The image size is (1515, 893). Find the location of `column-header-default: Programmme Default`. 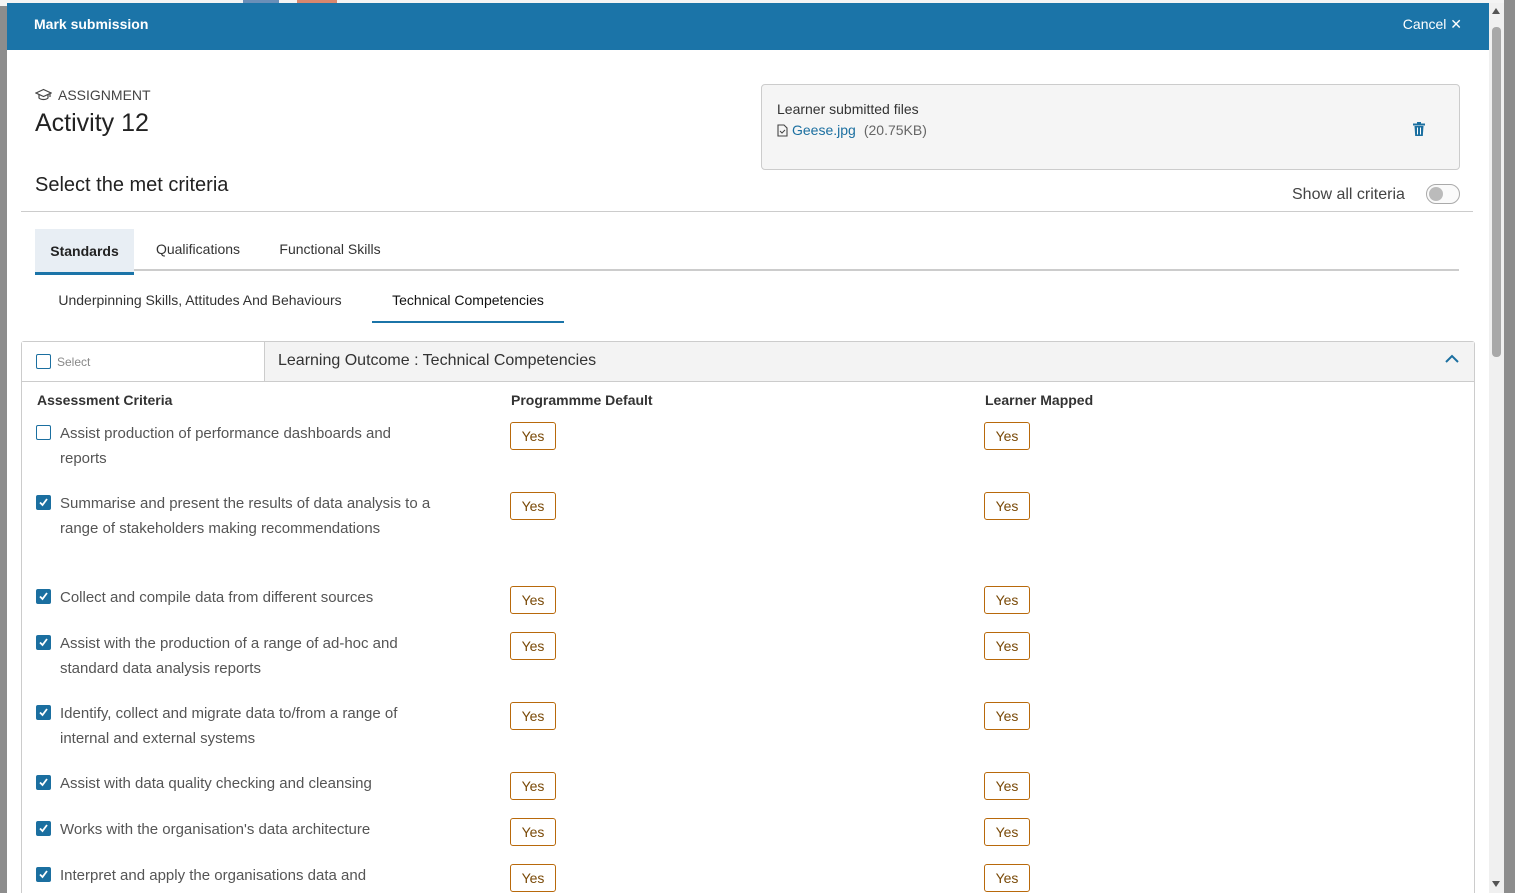

column-header-default: Programmme Default is located at coordinates (582, 400).